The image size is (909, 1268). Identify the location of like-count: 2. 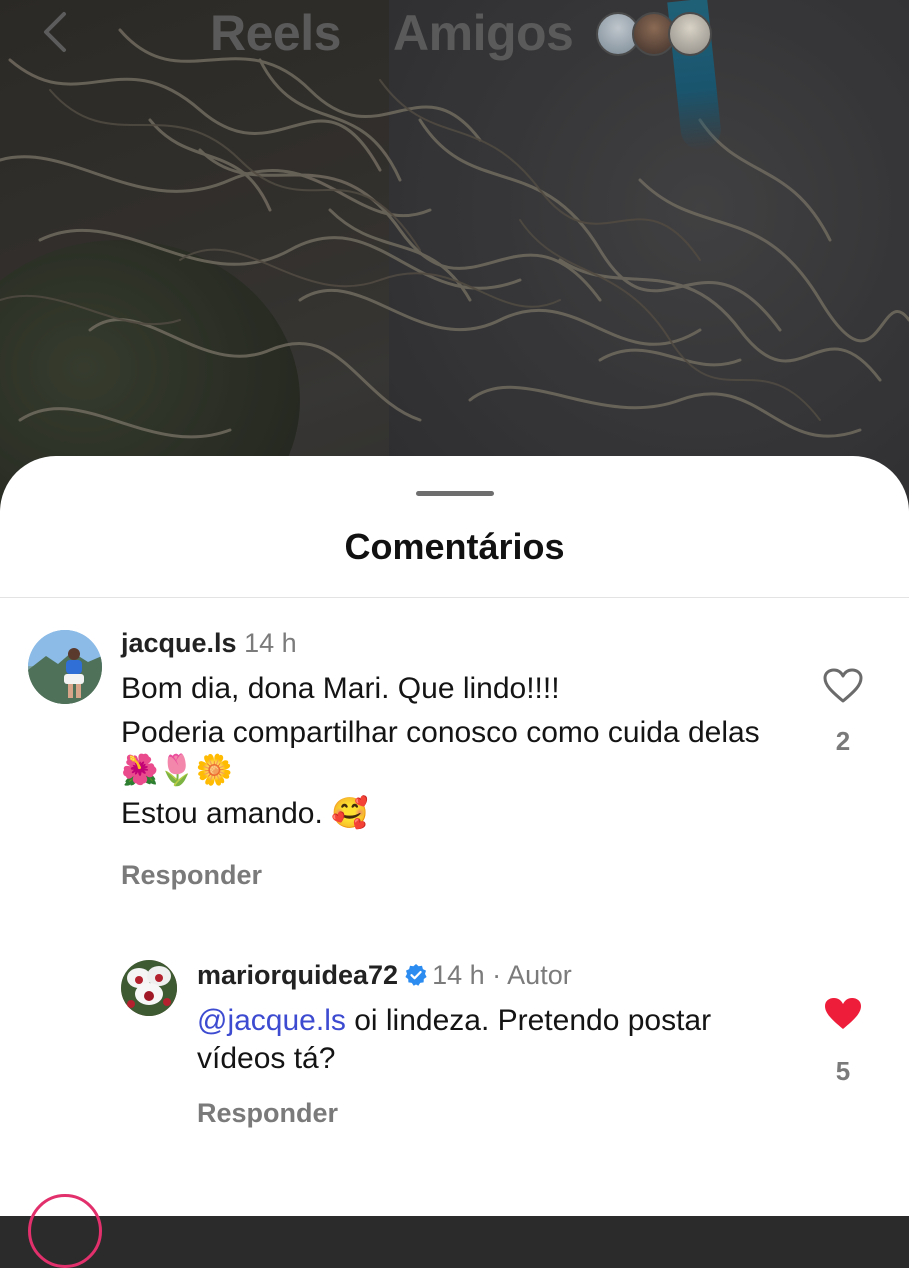
(843, 741).